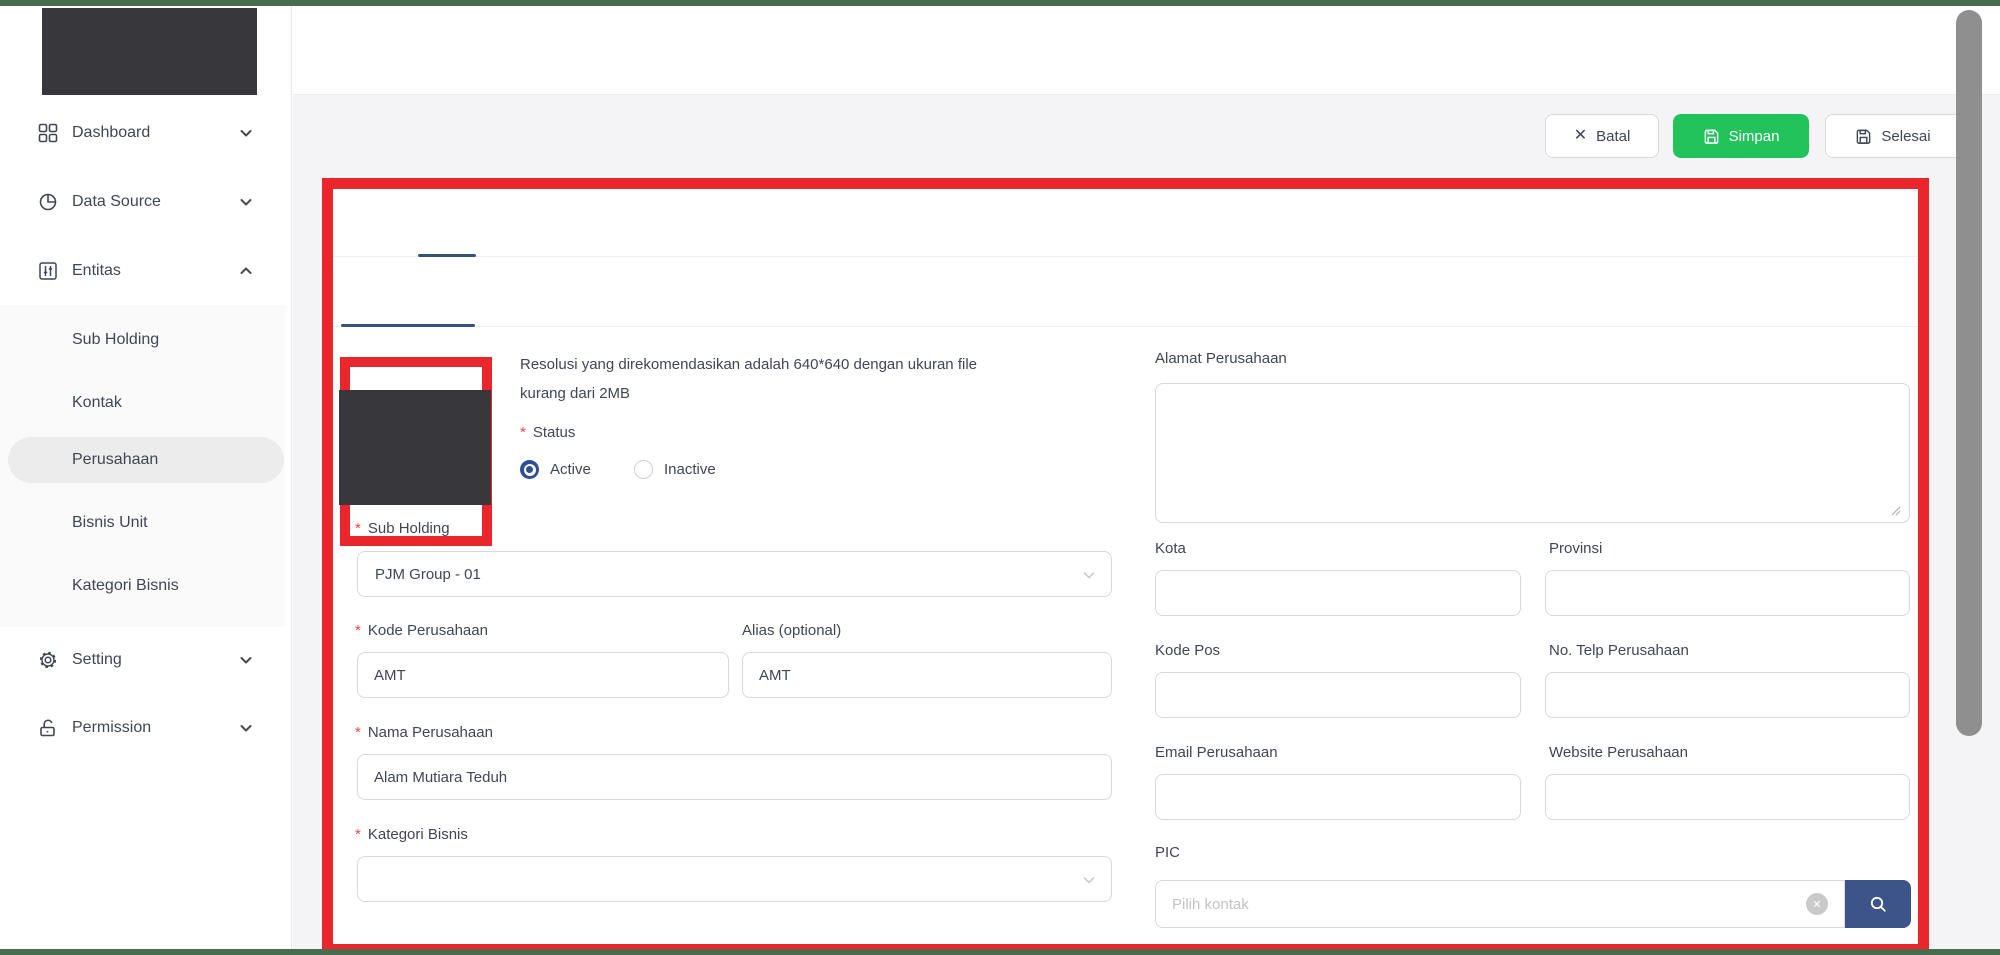  Describe the element at coordinates (1338, 797) in the screenshot. I see `email-input` at that location.